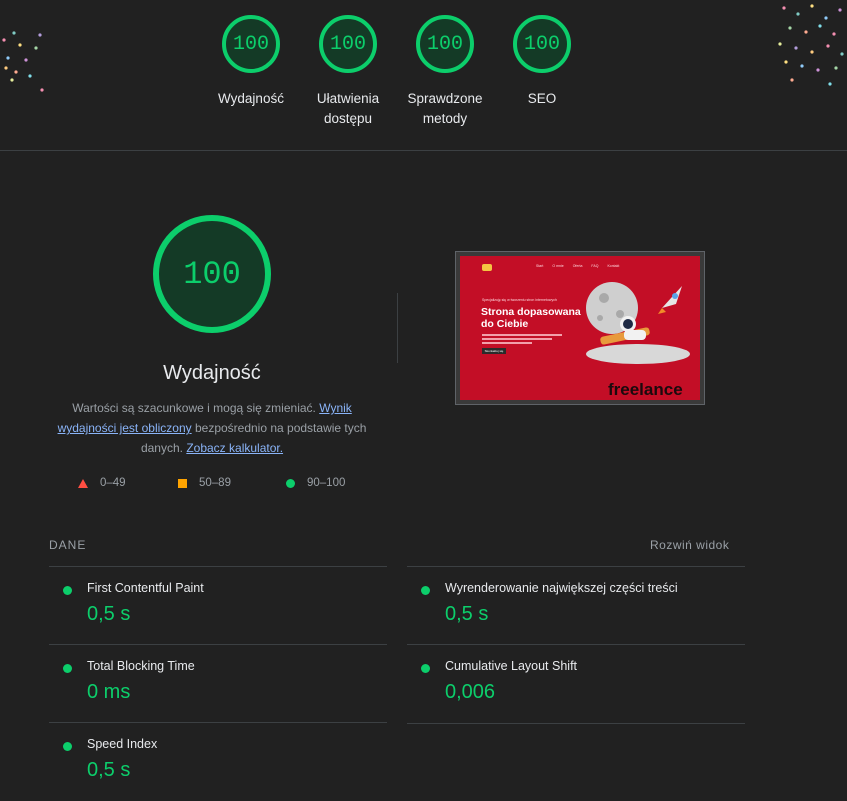 The image size is (847, 801). What do you see at coordinates (397, 328) in the screenshot?
I see `divider` at bounding box center [397, 328].